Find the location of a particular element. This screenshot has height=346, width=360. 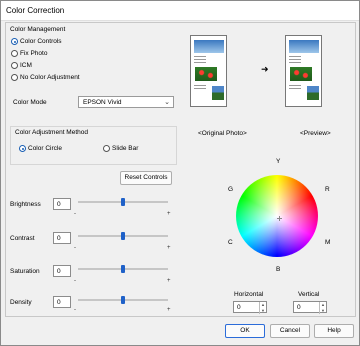

contrast-plus: + is located at coordinates (169, 248).